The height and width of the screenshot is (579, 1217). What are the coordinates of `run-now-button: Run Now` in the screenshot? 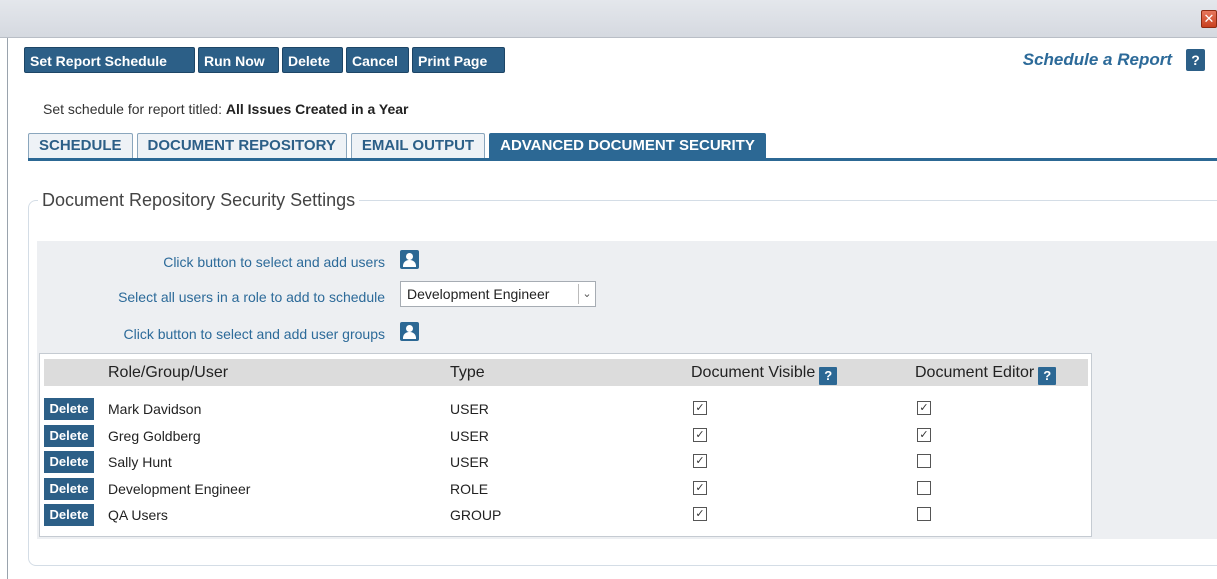 It's located at (238, 60).